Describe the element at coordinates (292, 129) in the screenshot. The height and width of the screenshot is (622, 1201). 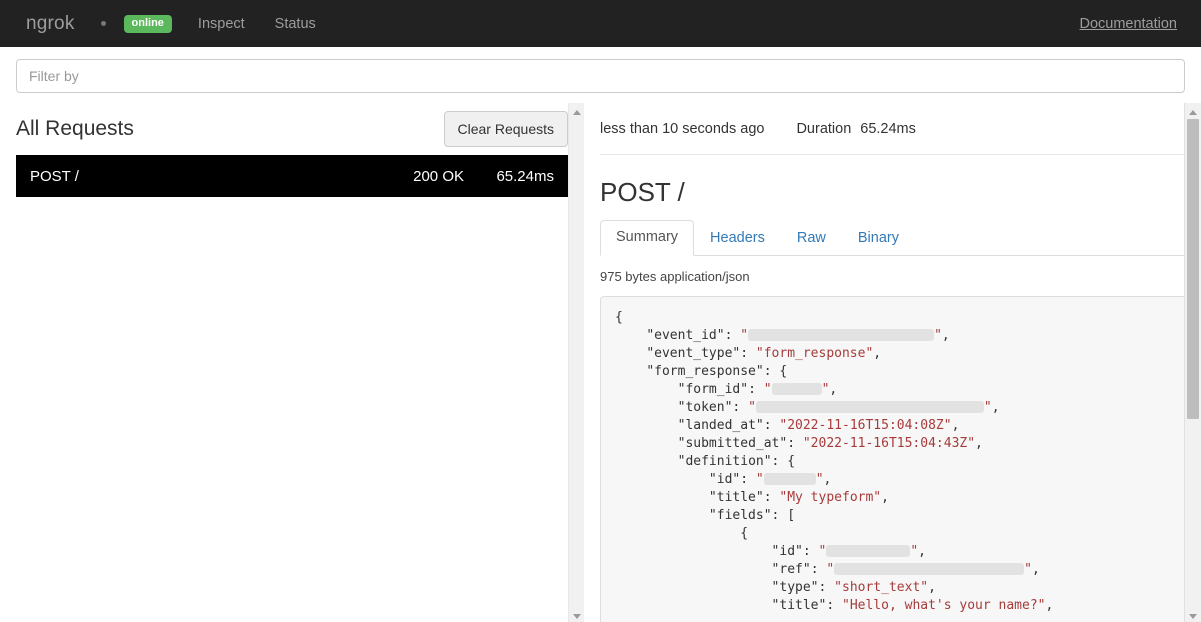
I see `requests-header: All Requests Clear Requests` at that location.